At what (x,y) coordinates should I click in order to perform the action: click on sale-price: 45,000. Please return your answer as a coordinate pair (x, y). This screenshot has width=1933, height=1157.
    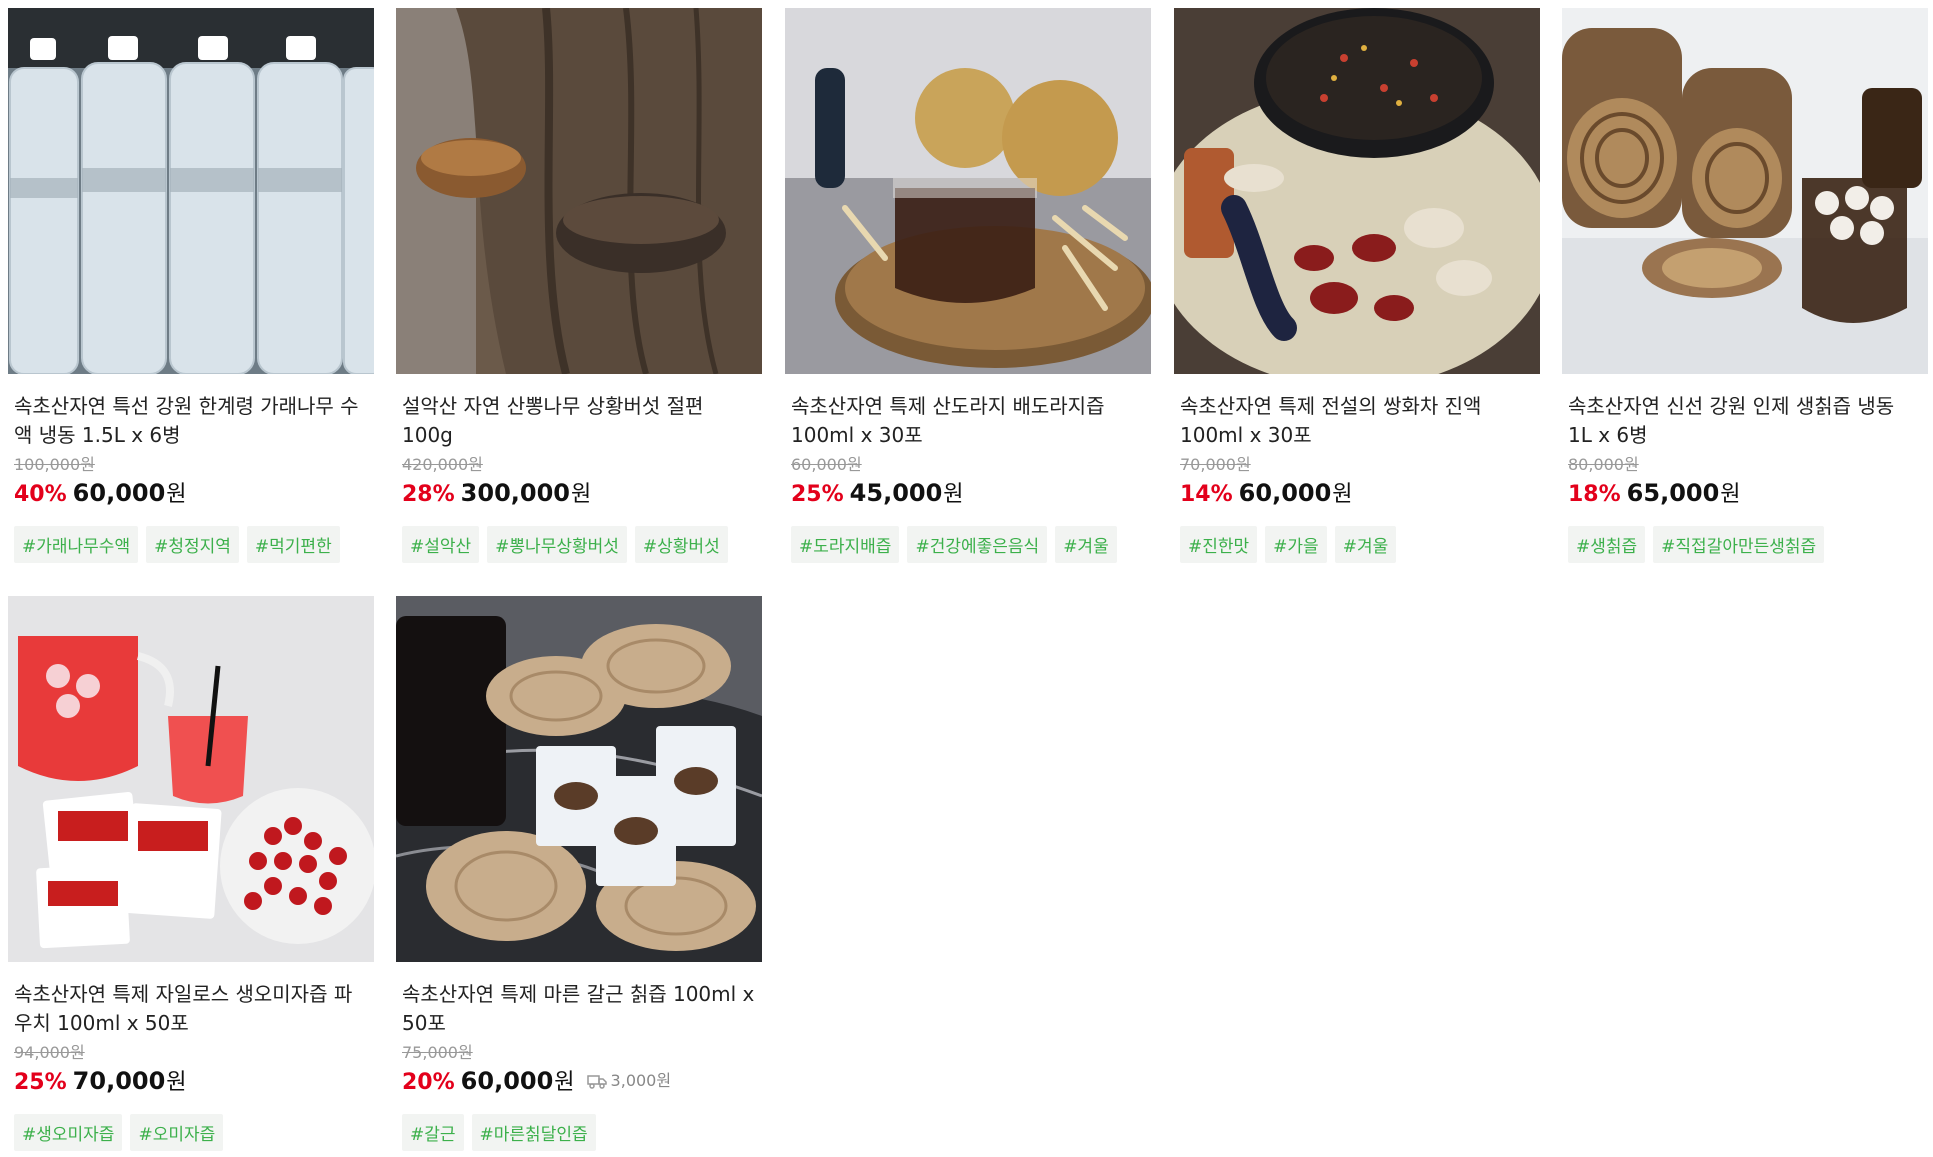
    Looking at the image, I should click on (896, 493).